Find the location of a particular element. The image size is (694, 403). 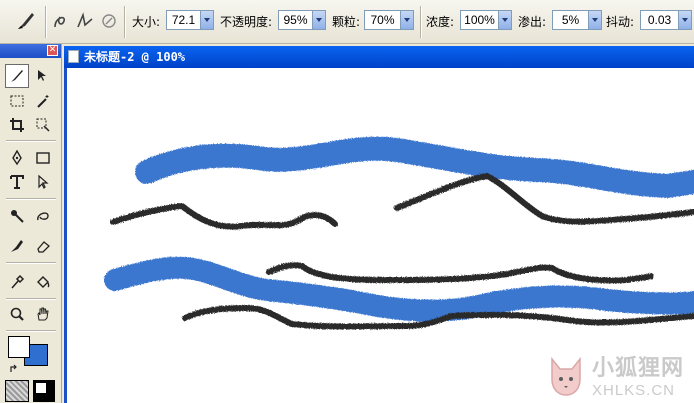

tools-palette-titlebar: ✕ is located at coordinates (30, 51).